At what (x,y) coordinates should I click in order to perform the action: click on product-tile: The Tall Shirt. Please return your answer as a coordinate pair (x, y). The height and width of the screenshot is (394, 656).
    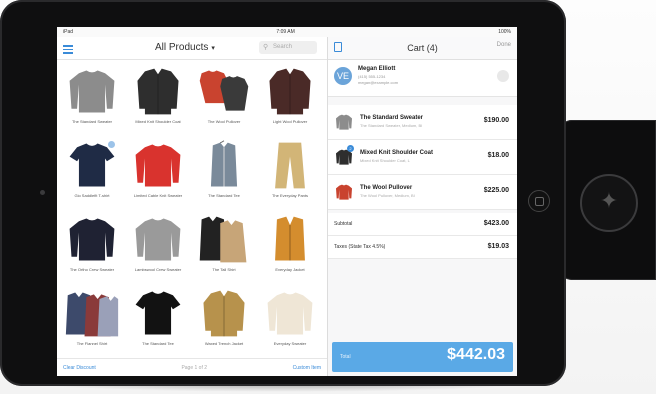
    Looking at the image, I should click on (224, 249).